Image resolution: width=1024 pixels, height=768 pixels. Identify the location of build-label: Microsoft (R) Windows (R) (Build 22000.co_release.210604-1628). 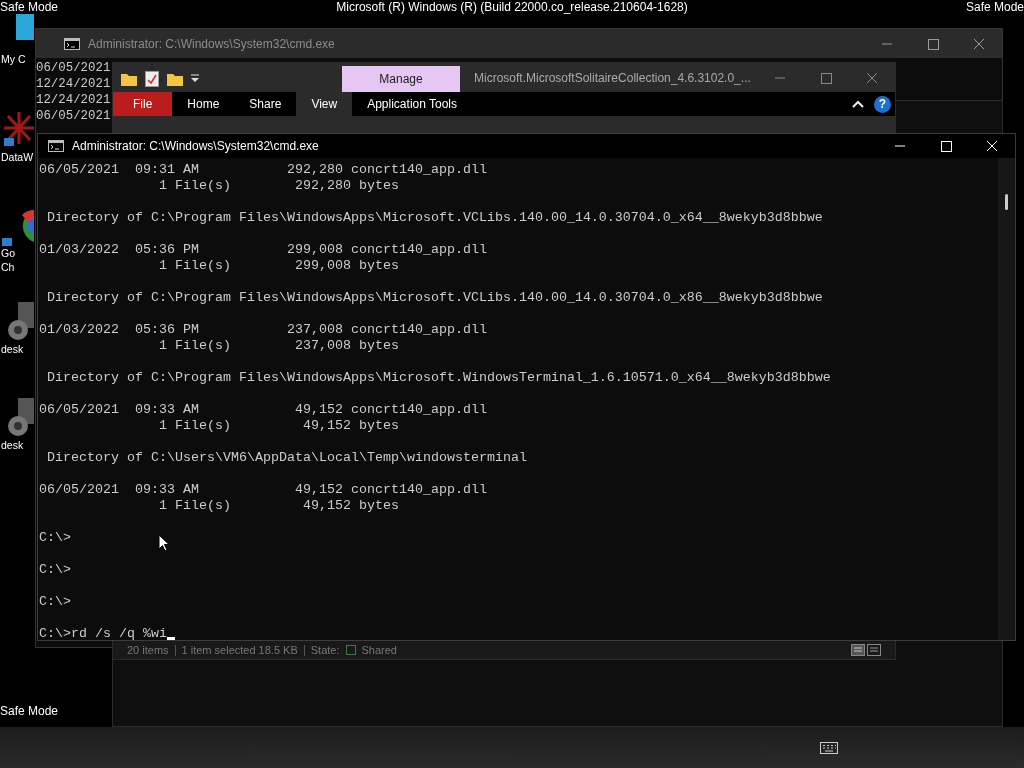
(512, 7).